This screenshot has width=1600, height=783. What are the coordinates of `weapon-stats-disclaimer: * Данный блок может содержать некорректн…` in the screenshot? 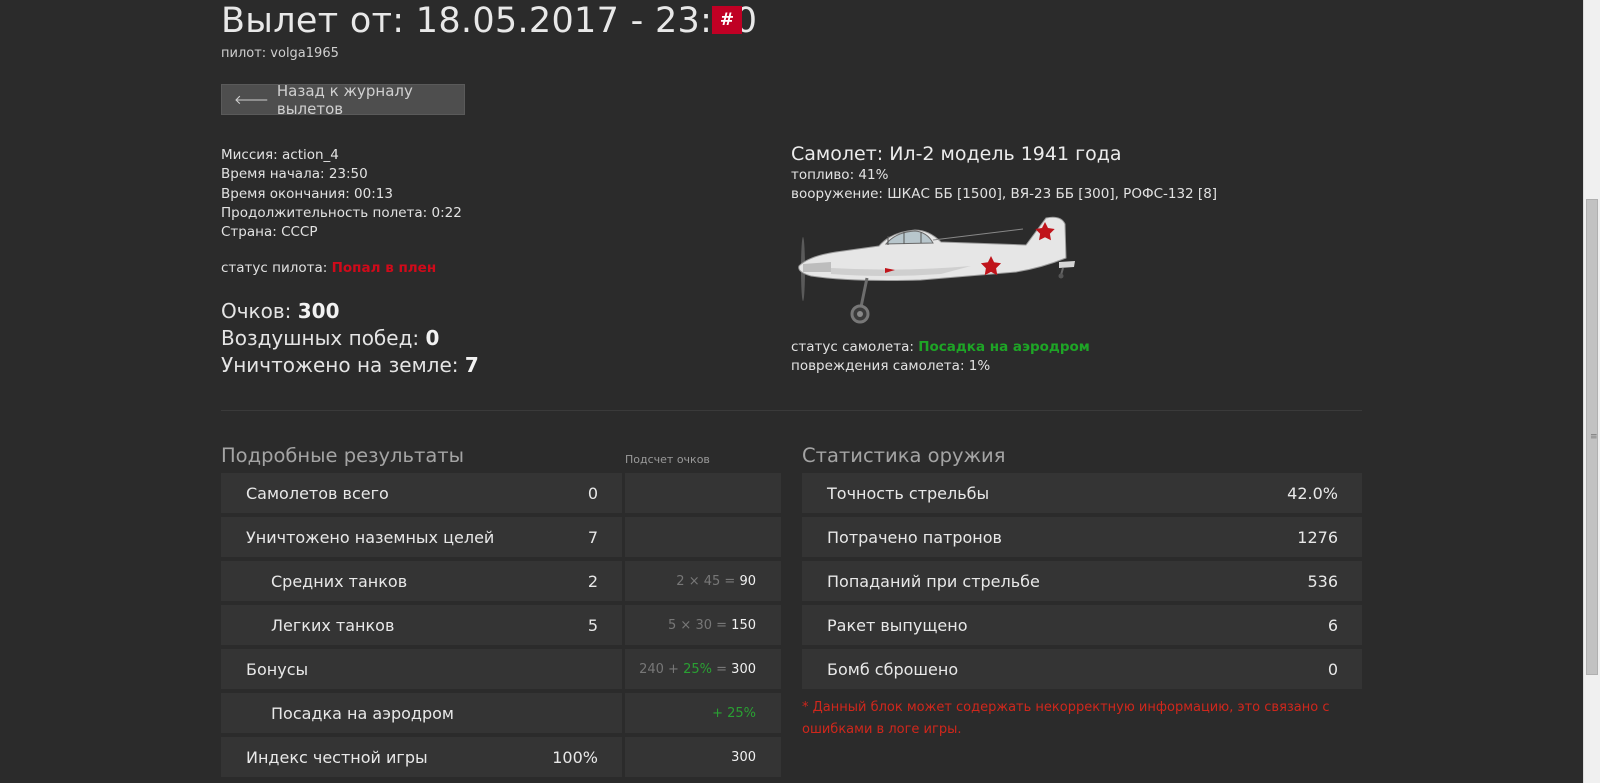 It's located at (1066, 718).